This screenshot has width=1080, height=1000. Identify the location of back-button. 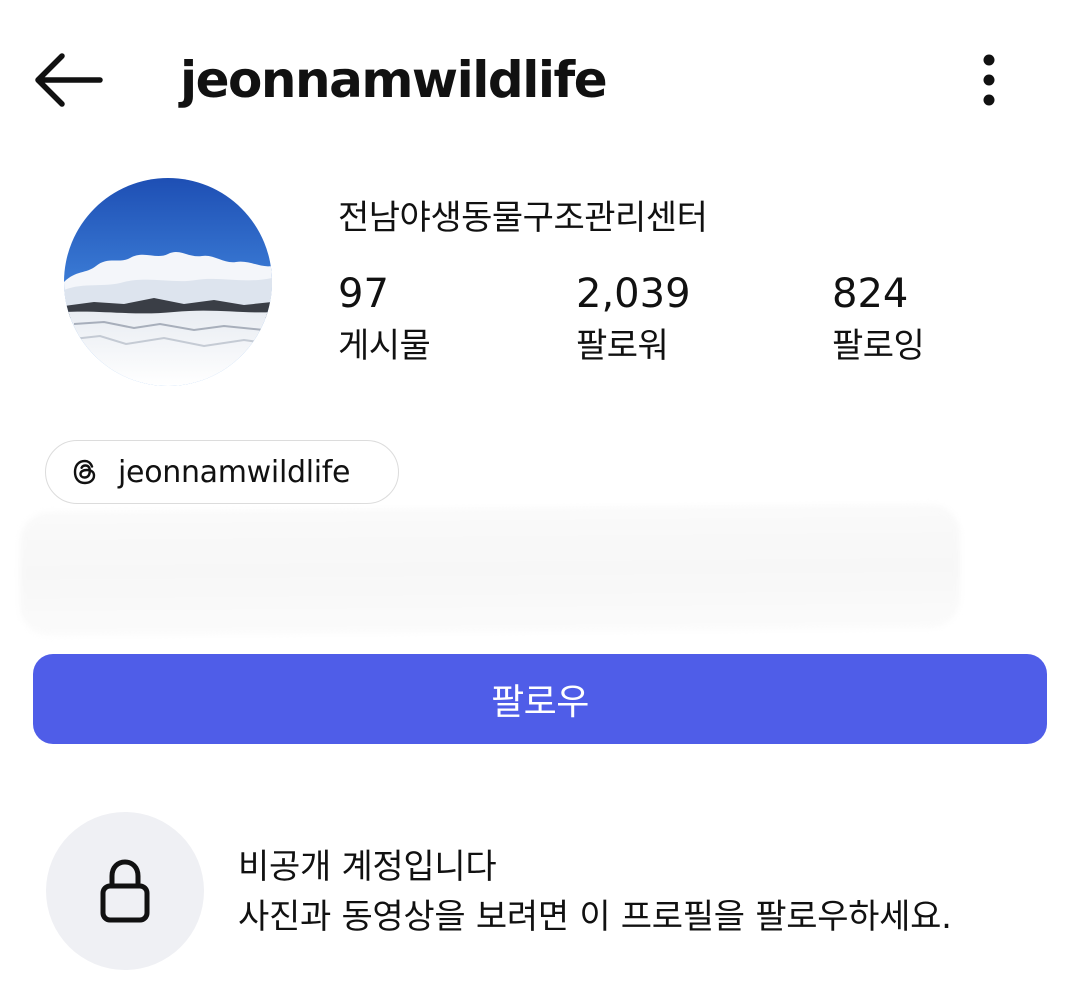
(68, 80).